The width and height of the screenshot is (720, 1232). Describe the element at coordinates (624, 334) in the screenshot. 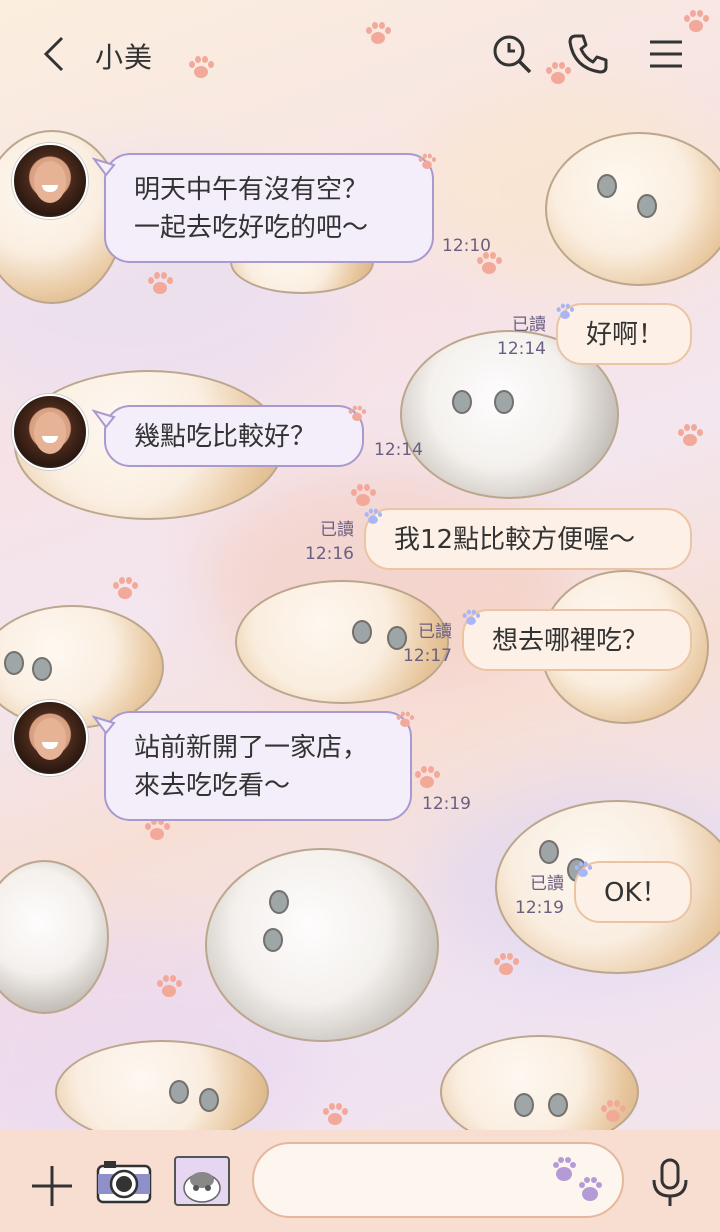

I see `message-bubble: 好啊！` at that location.